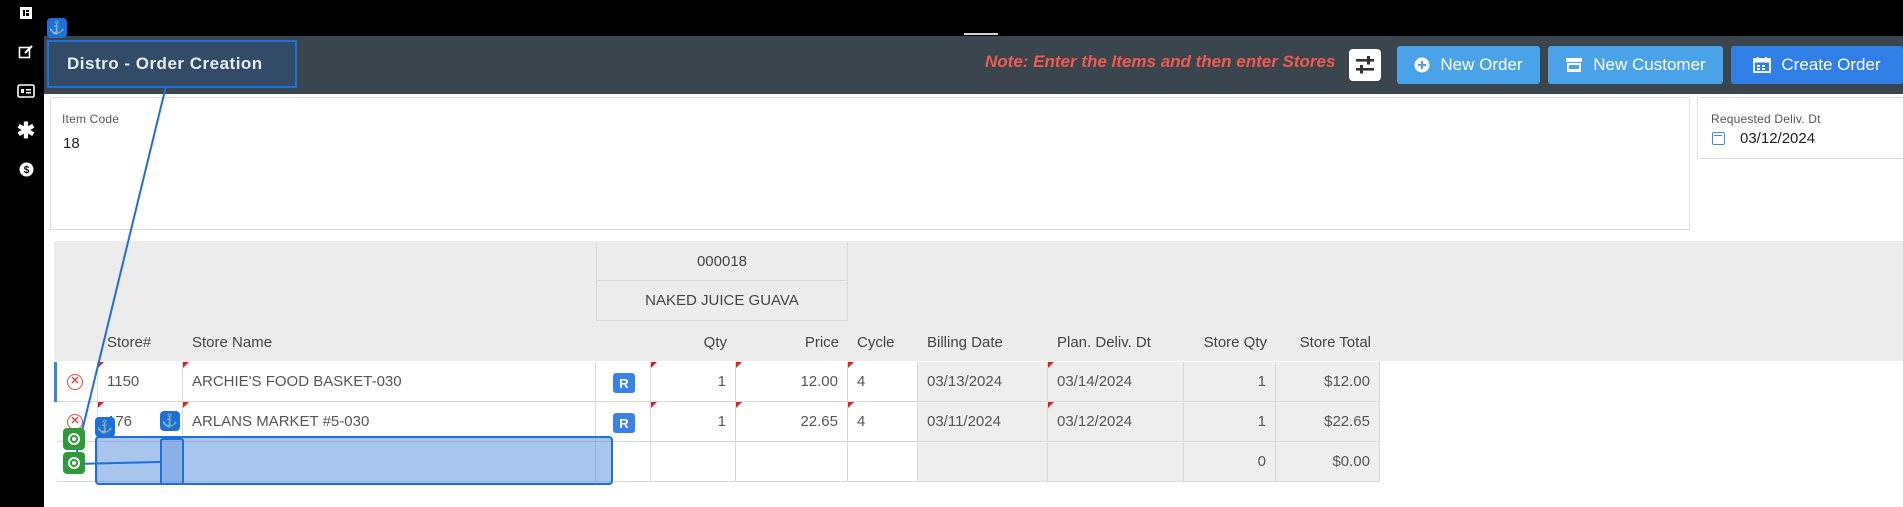 This screenshot has height=507, width=1903. What do you see at coordinates (1328, 462) in the screenshot?
I see `row-3-store-total: $0.00` at bounding box center [1328, 462].